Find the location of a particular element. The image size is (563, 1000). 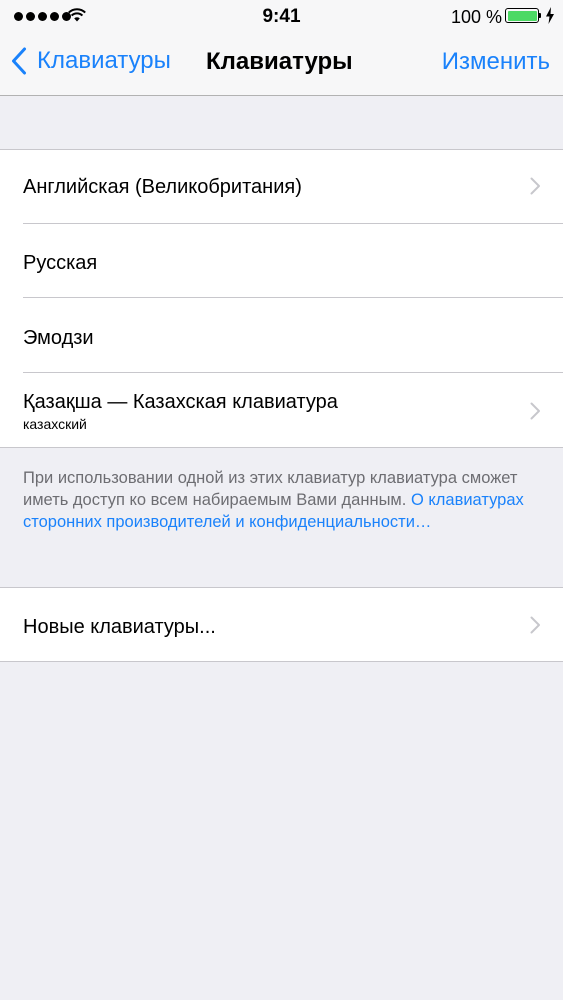

battery-icon is located at coordinates (522, 15).